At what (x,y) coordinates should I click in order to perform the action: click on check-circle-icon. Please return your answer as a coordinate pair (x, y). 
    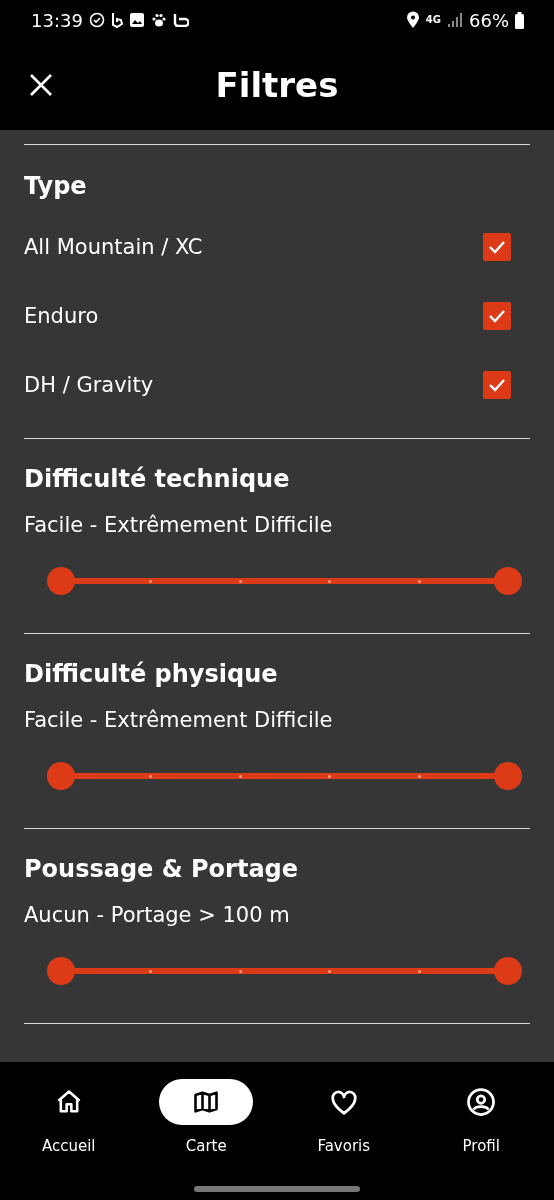
    Looking at the image, I should click on (96, 20).